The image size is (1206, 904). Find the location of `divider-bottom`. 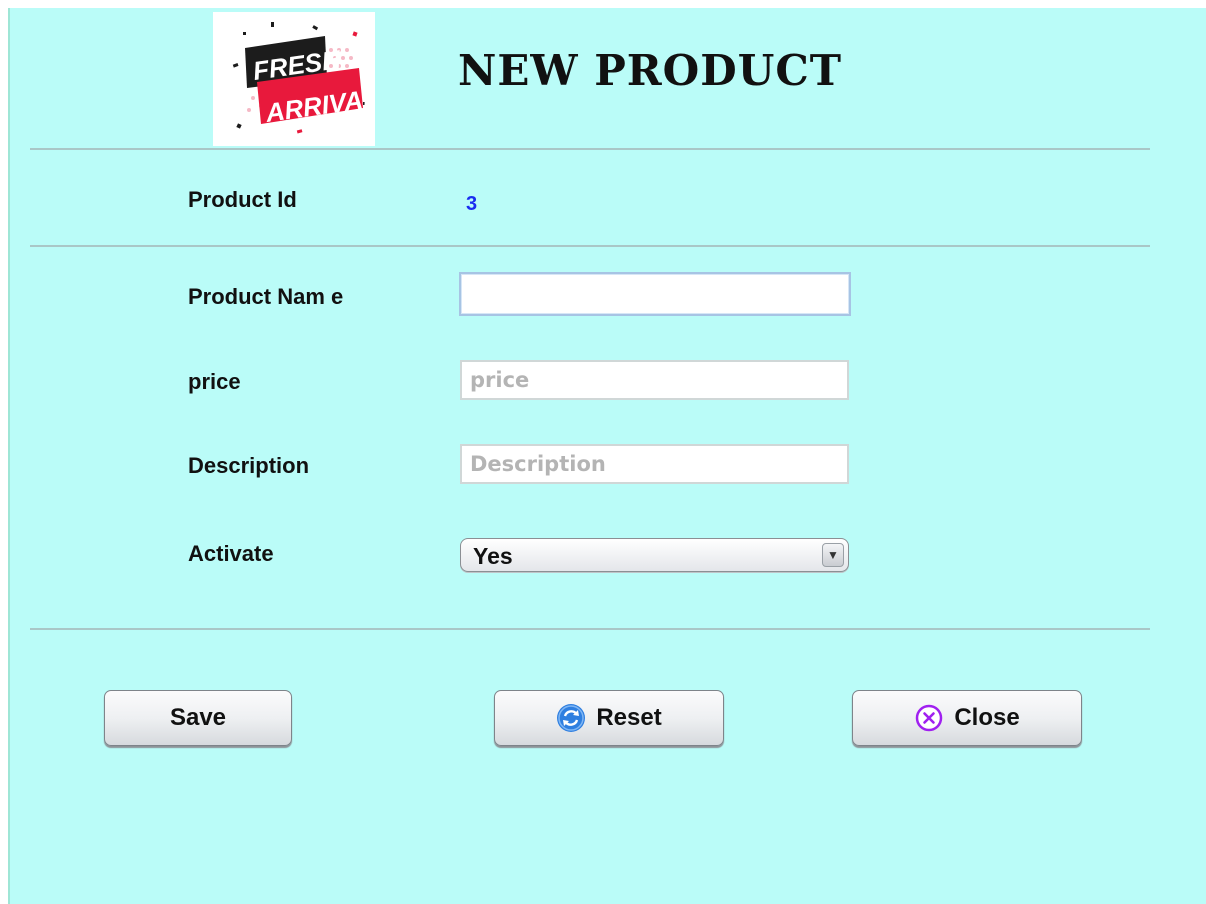

divider-bottom is located at coordinates (590, 629).